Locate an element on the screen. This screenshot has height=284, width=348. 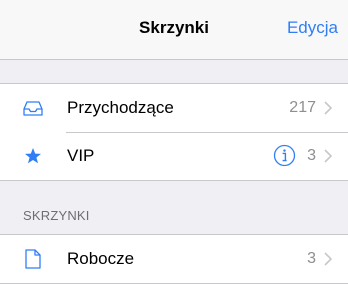
unread-count: 217 is located at coordinates (302, 107).